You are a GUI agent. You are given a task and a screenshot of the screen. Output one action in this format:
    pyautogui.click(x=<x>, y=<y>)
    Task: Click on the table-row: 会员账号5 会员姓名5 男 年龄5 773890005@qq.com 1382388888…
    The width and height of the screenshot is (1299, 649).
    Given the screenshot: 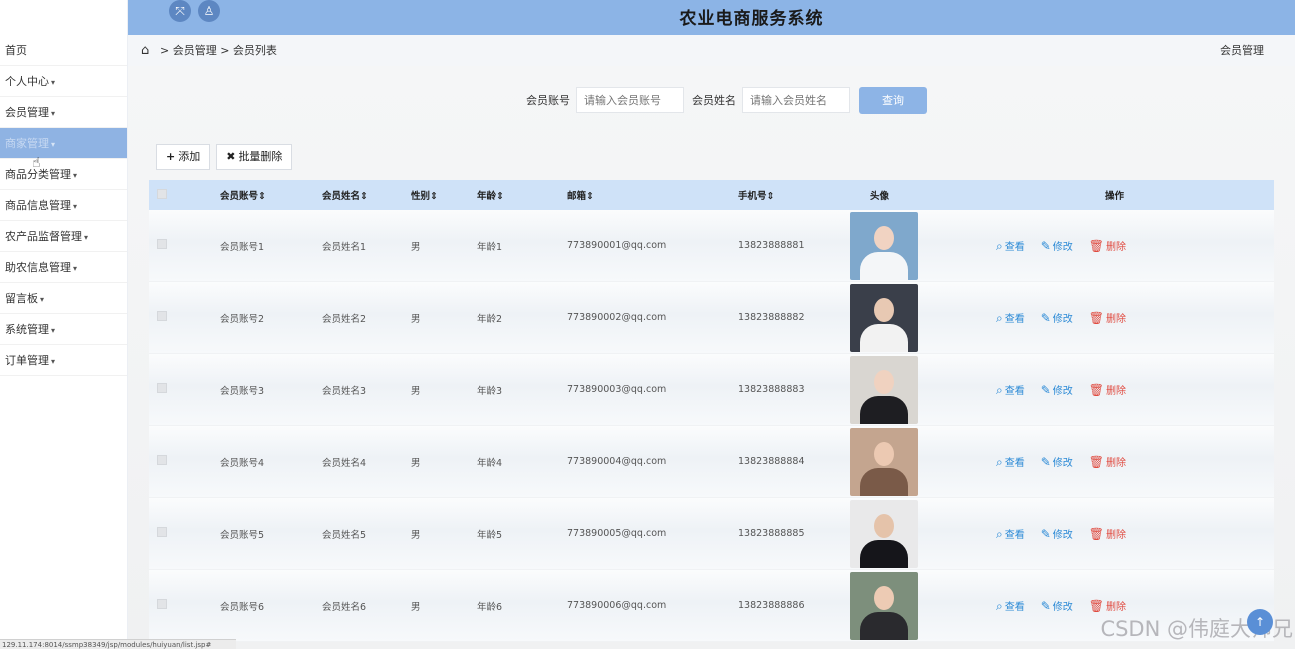 What is the action you would take?
    pyautogui.click(x=711, y=534)
    